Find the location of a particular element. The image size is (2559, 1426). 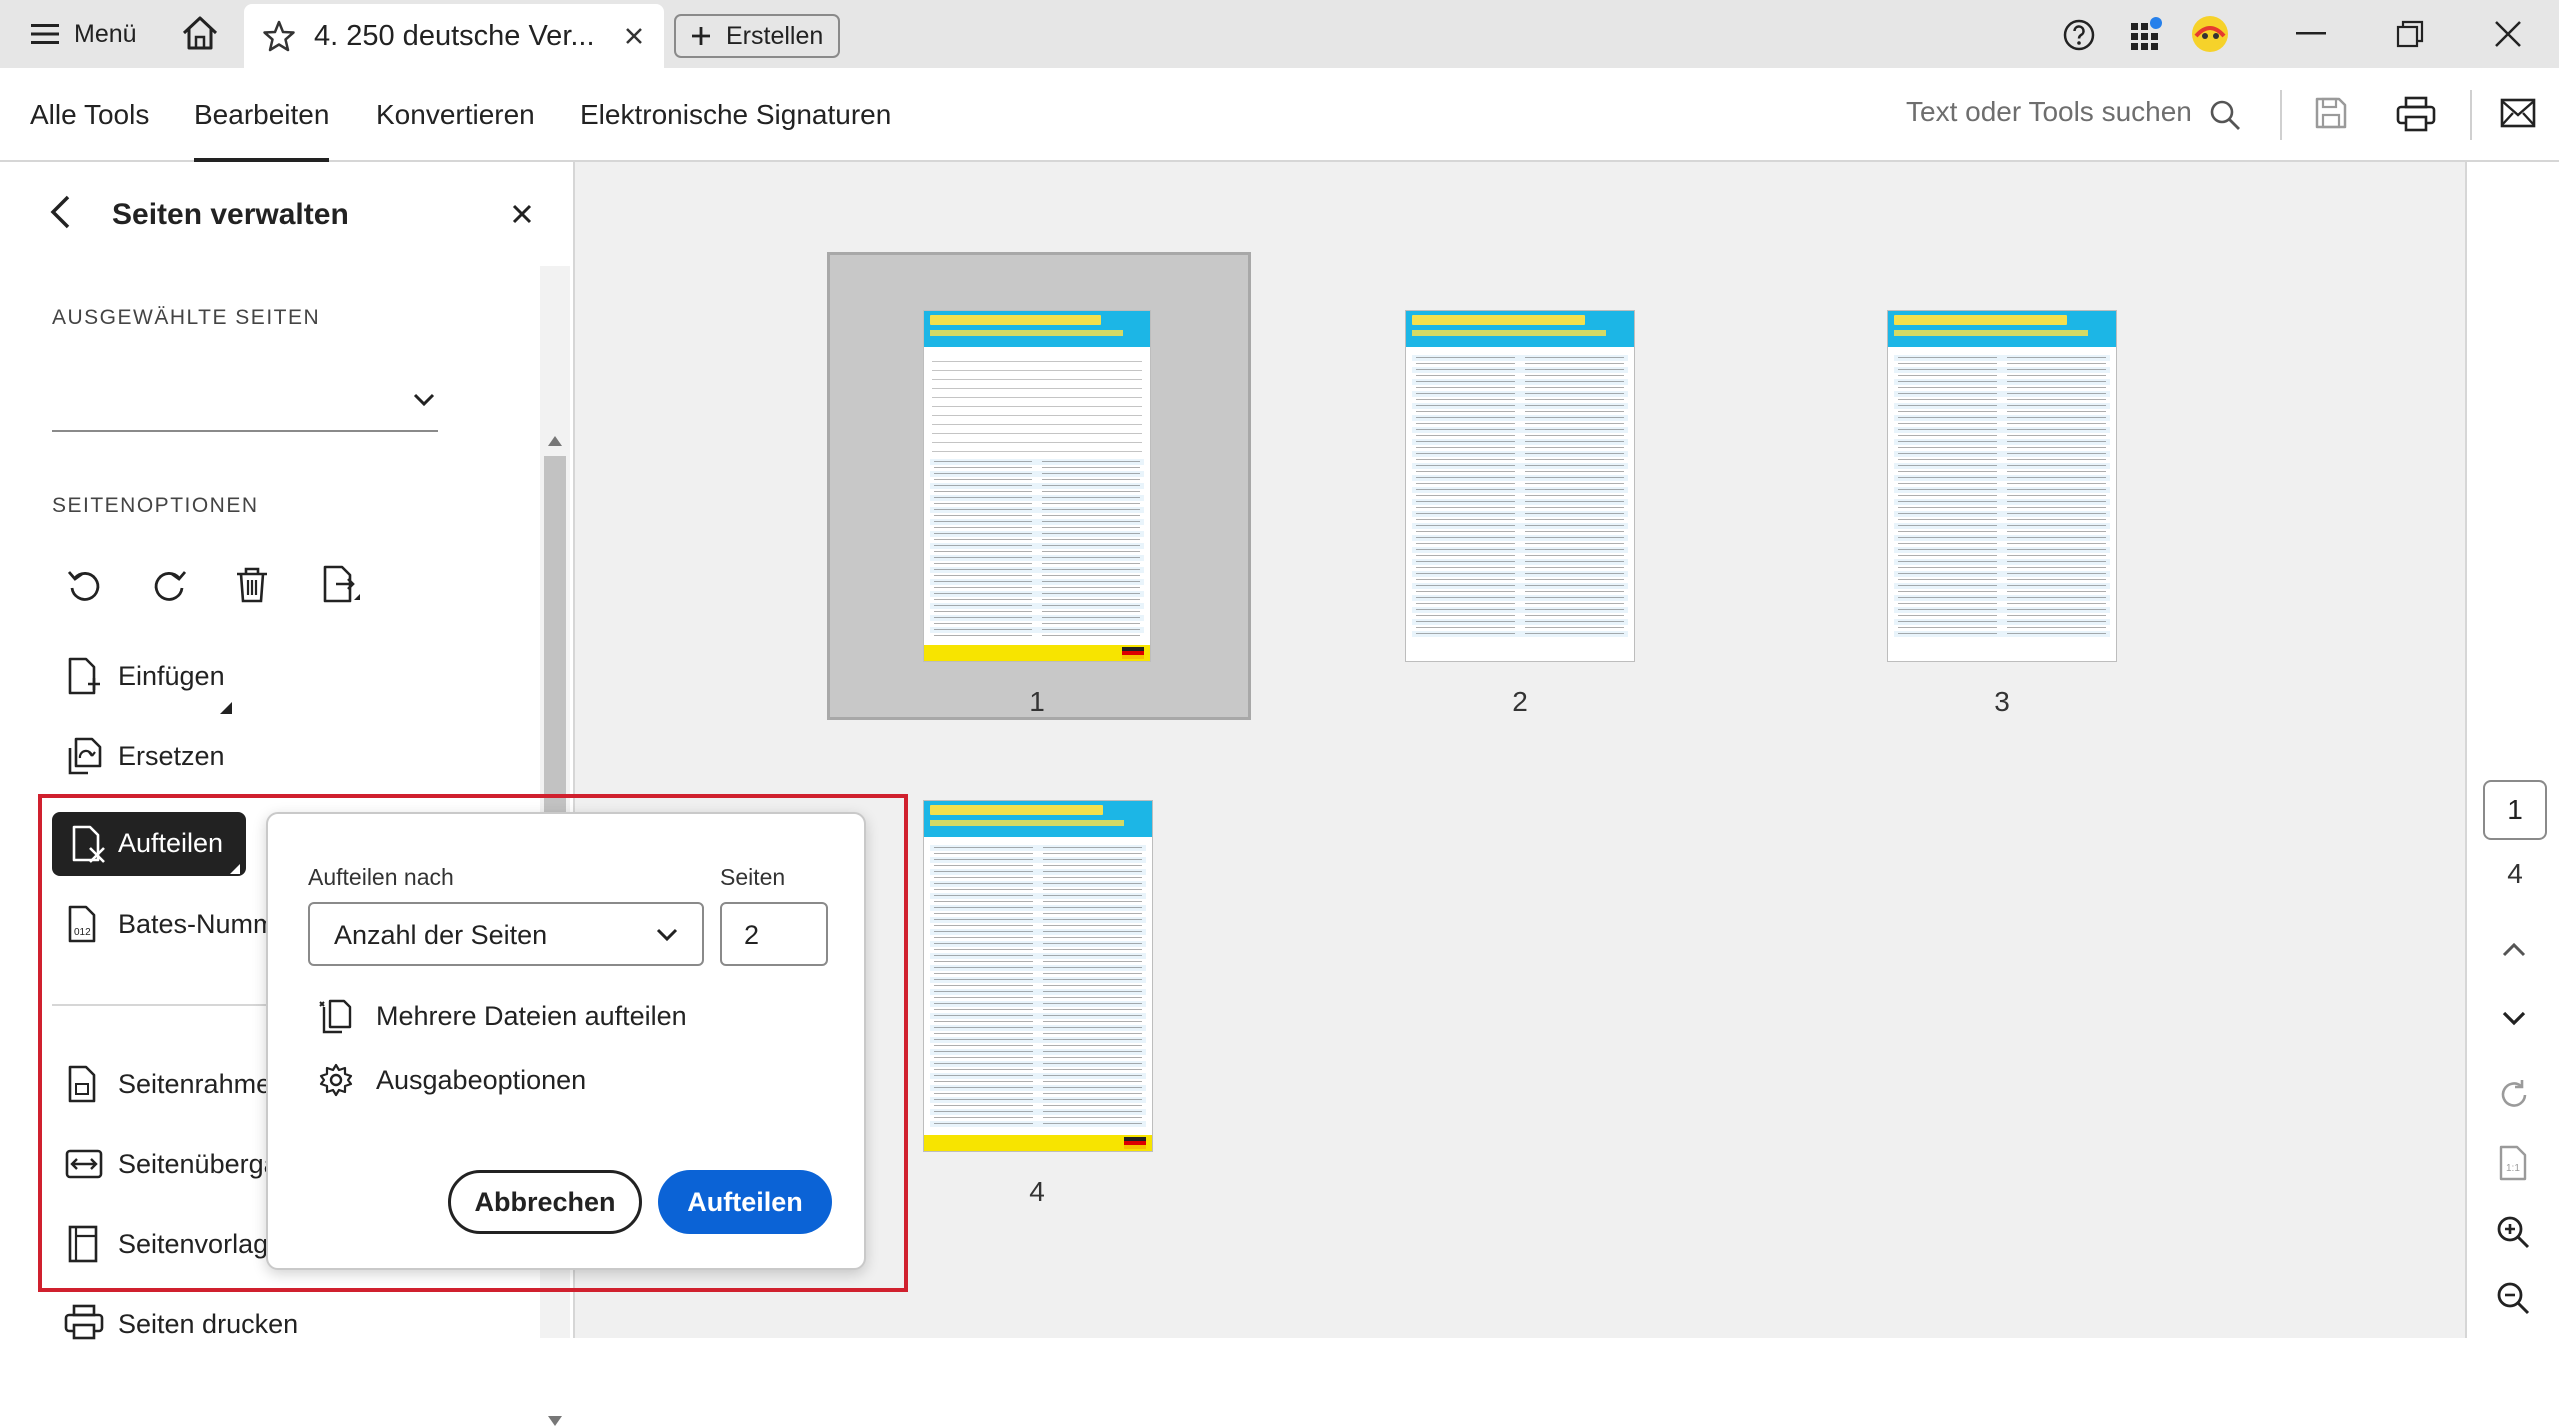

insert-label: Einfügen is located at coordinates (171, 675).